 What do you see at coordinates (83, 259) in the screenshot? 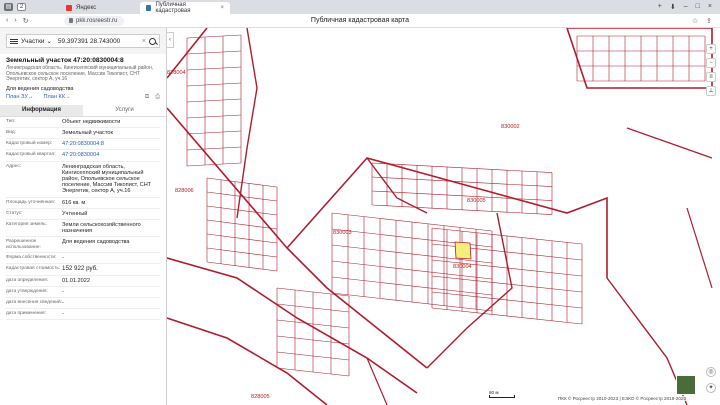
I see `field-row: Форма собственности: -` at bounding box center [83, 259].